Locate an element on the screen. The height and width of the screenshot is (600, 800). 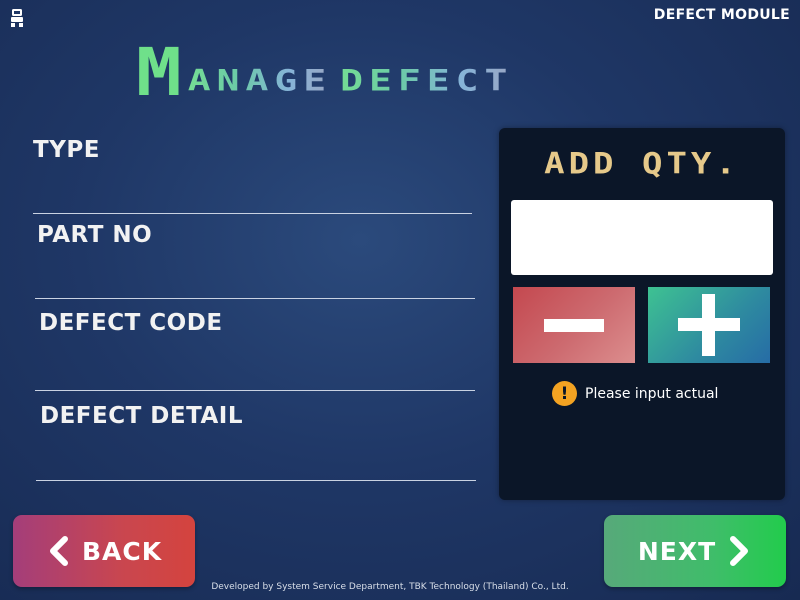
qty-input is located at coordinates (642, 237).